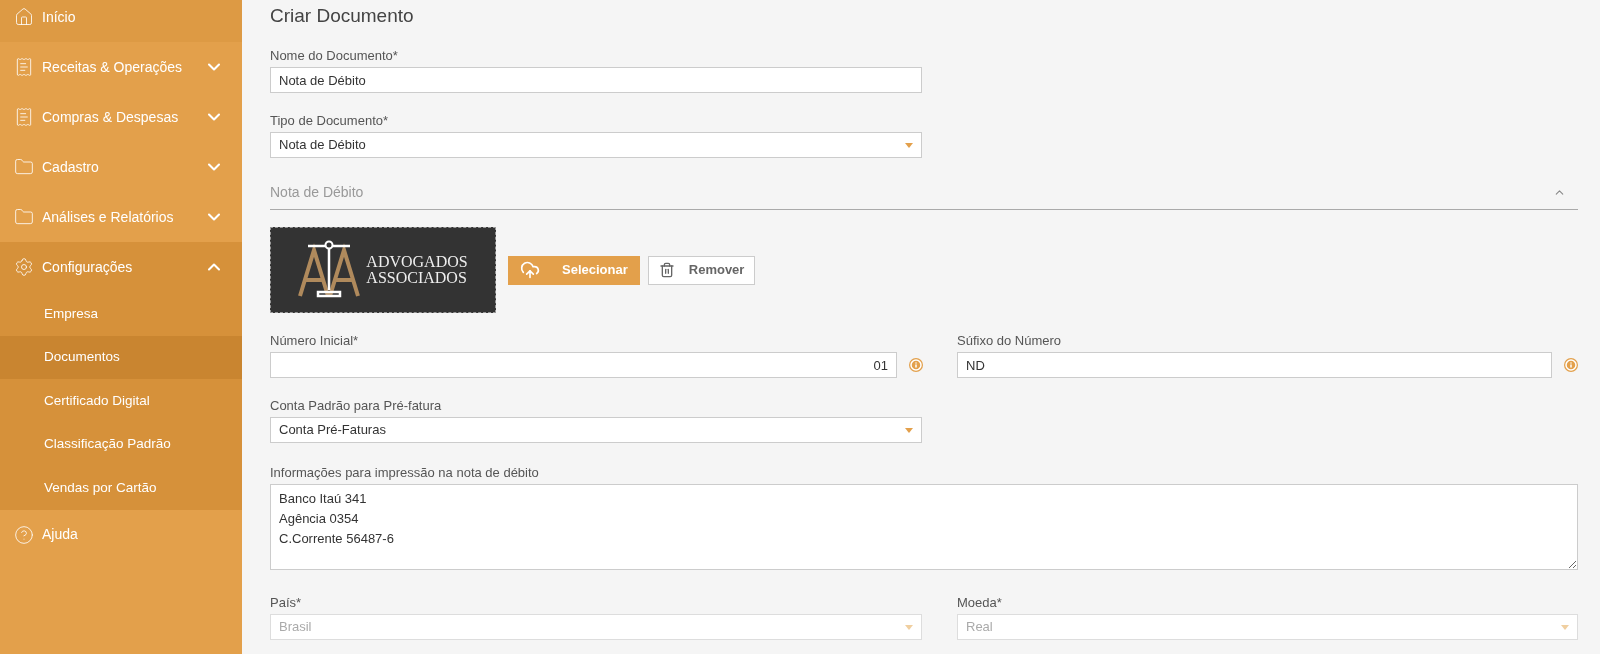 The width and height of the screenshot is (1600, 654). I want to click on help-icon, so click(24, 534).